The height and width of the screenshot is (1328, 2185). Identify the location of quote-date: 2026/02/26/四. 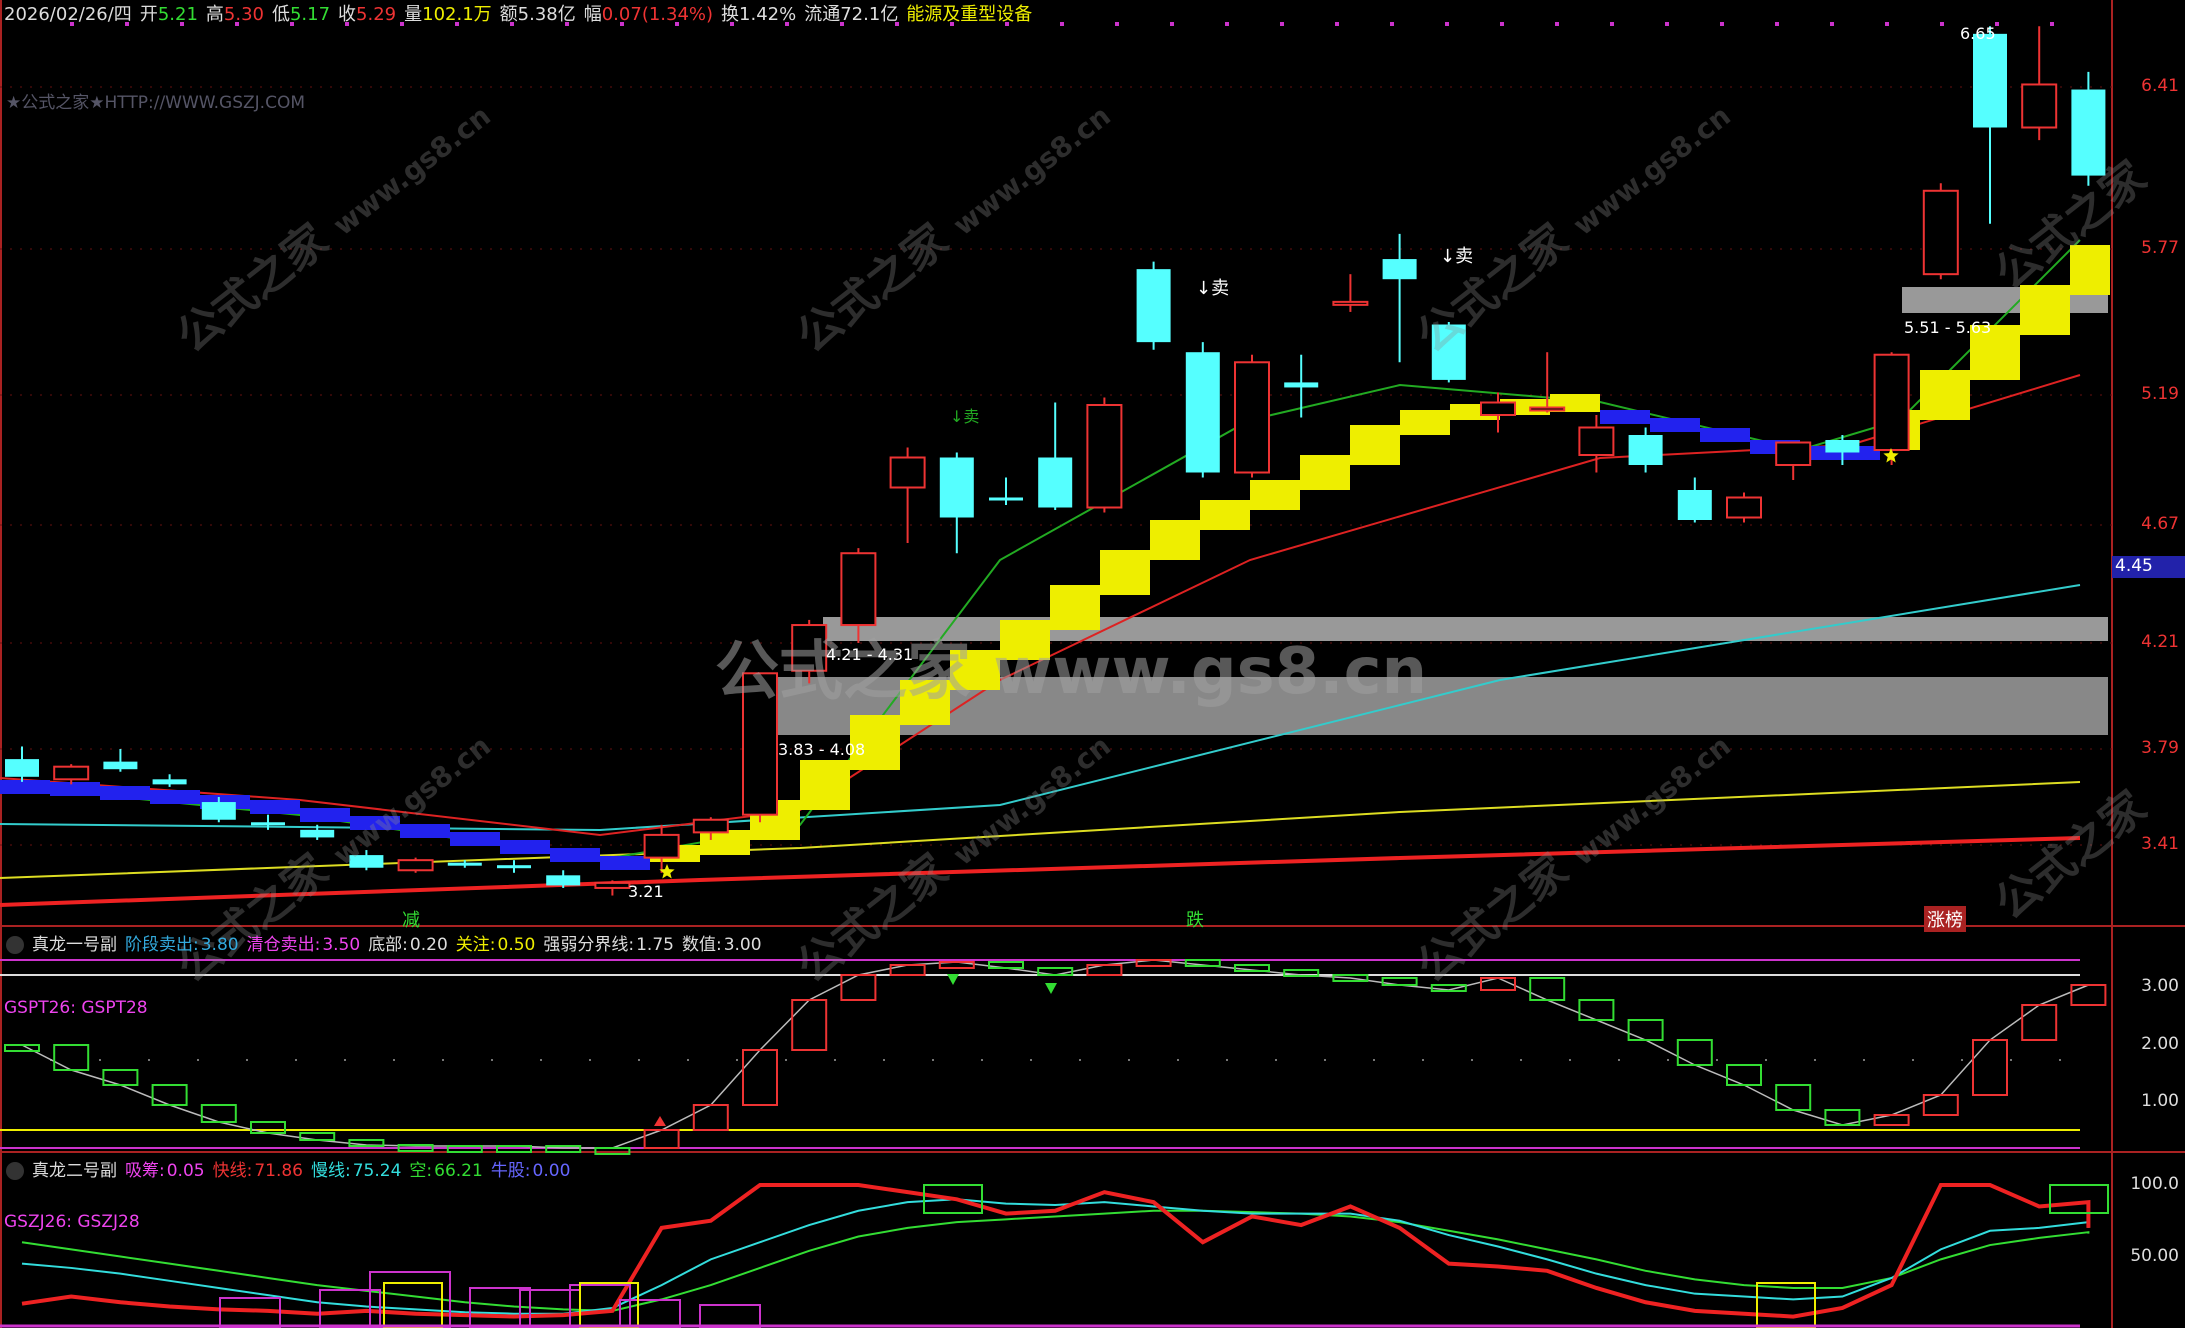
(68, 14).